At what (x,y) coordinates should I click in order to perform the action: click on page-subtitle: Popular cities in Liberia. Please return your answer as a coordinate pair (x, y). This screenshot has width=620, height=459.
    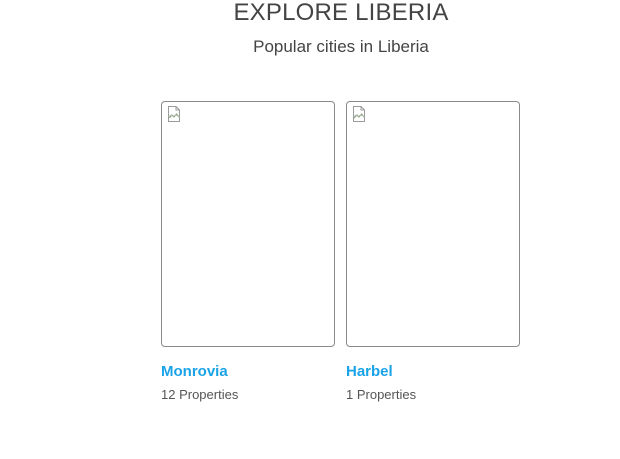
    Looking at the image, I should click on (341, 46).